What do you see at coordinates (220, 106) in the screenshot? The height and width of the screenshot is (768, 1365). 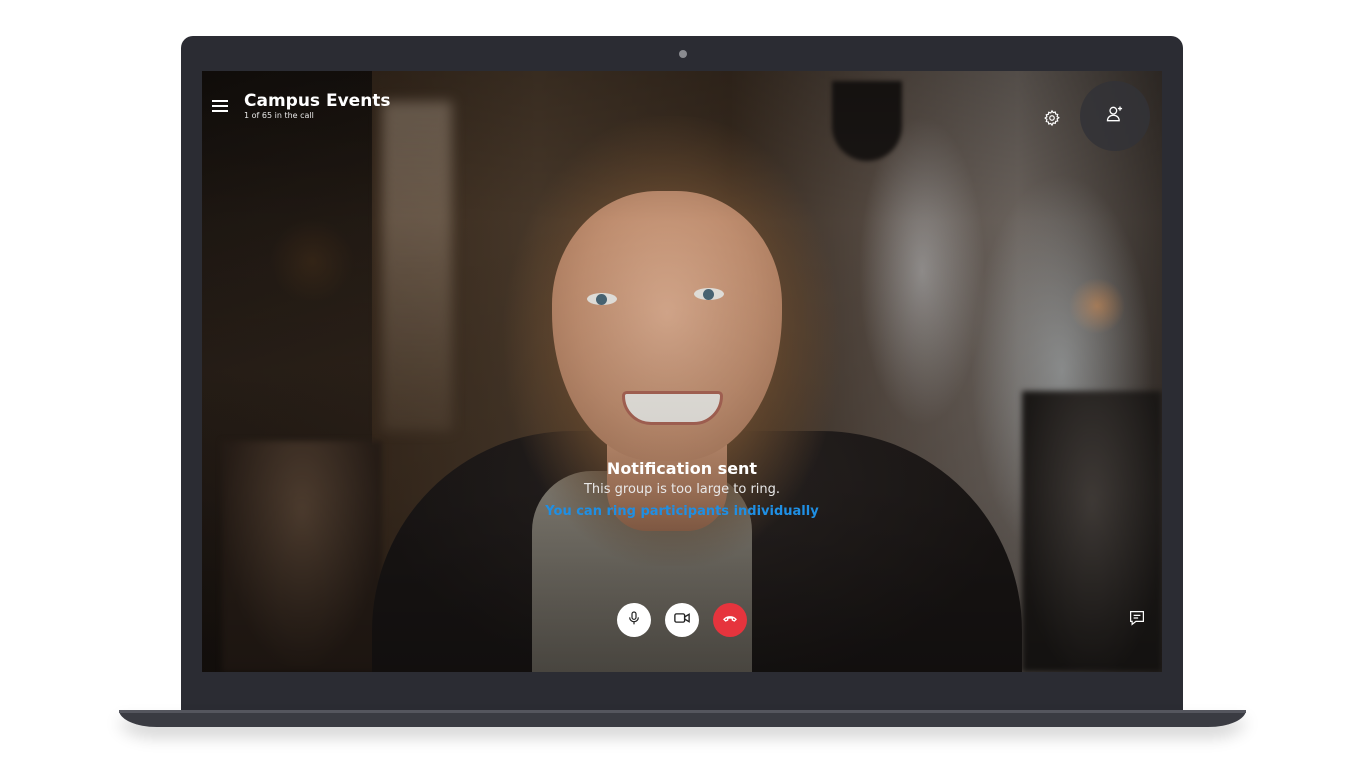 I see `hamburger-icon` at bounding box center [220, 106].